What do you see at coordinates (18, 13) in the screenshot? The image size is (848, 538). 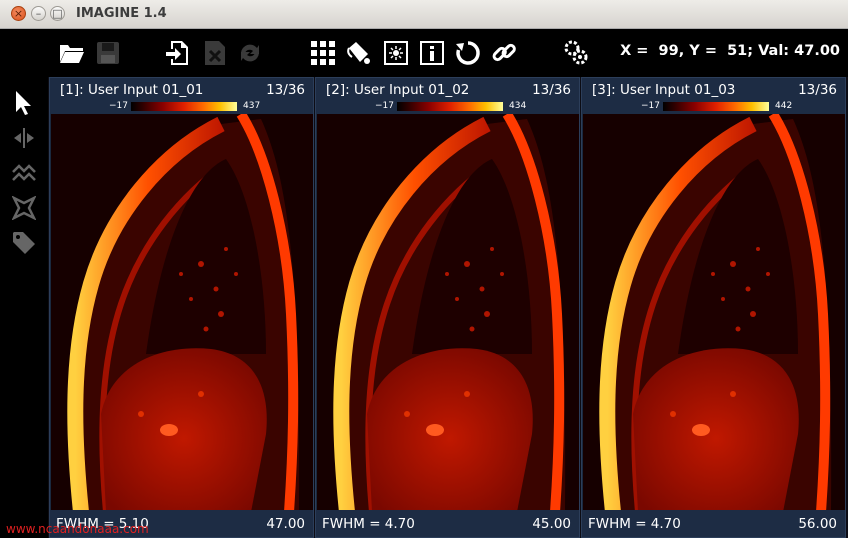 I see `window-close-button: ×` at bounding box center [18, 13].